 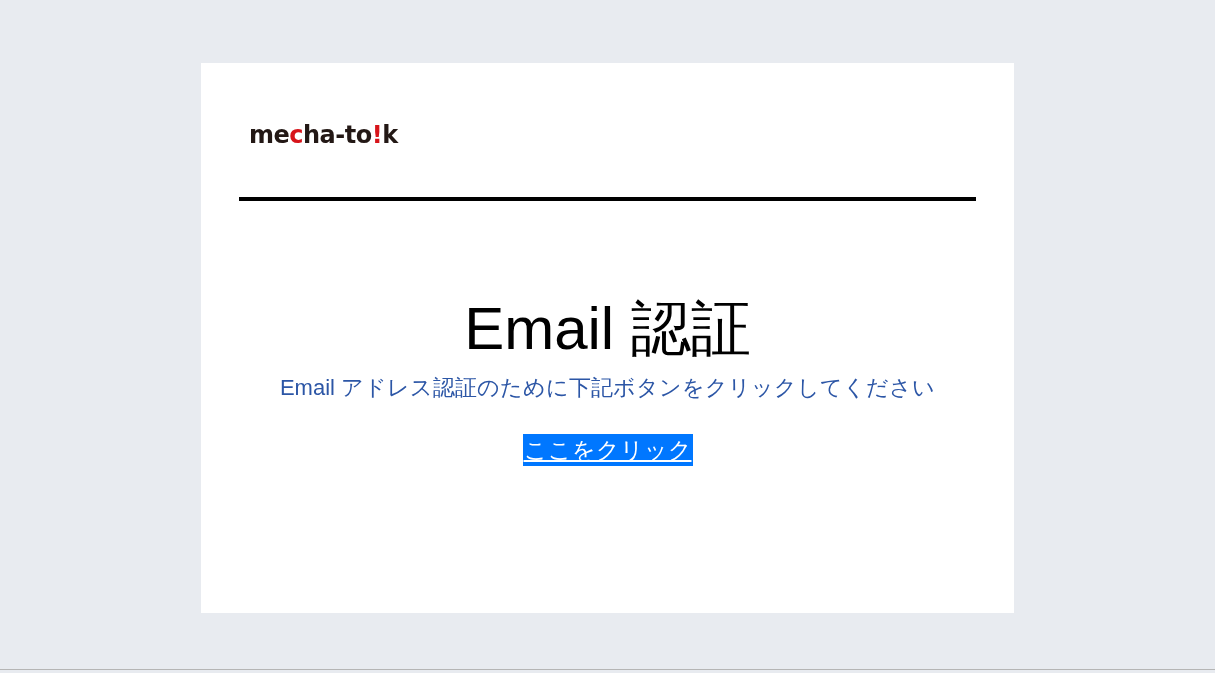 What do you see at coordinates (607, 450) in the screenshot?
I see `verify-link: ここをクリック` at bounding box center [607, 450].